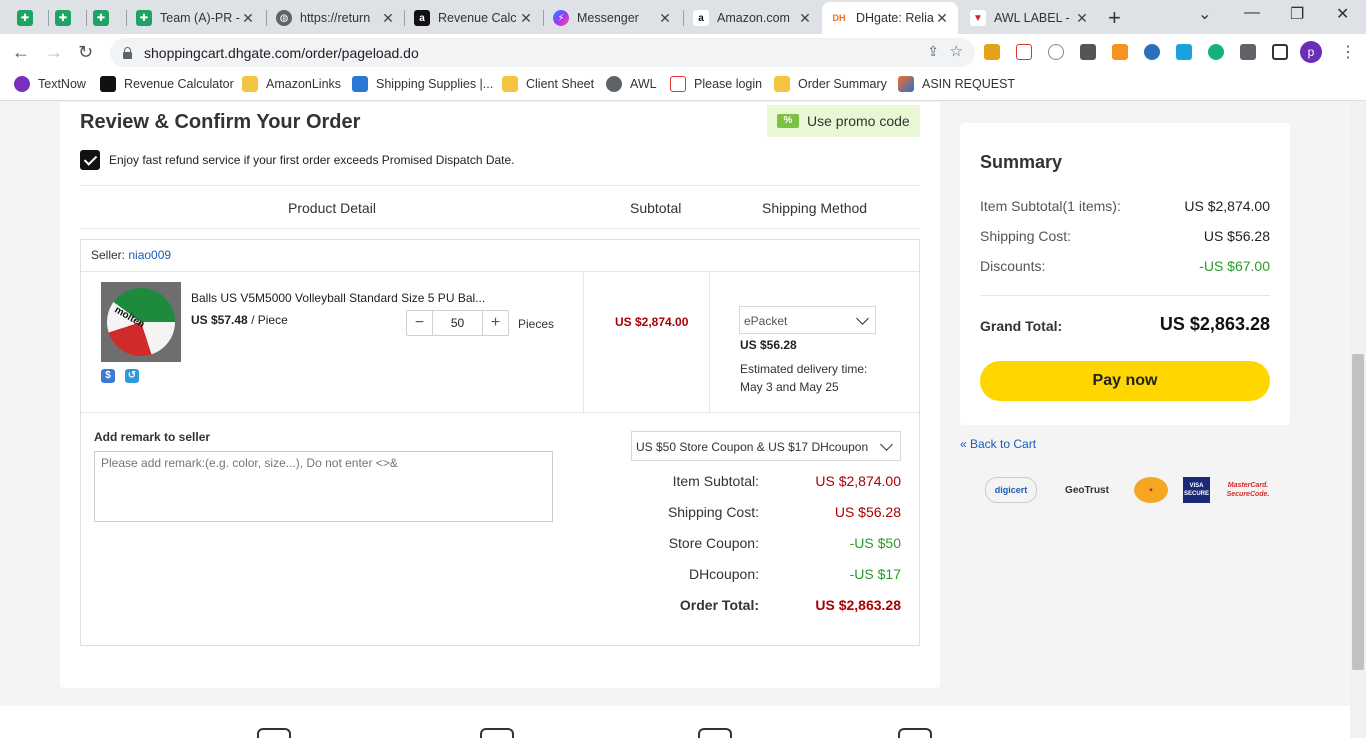  I want to click on digicert-logo: digicert, so click(1011, 490).